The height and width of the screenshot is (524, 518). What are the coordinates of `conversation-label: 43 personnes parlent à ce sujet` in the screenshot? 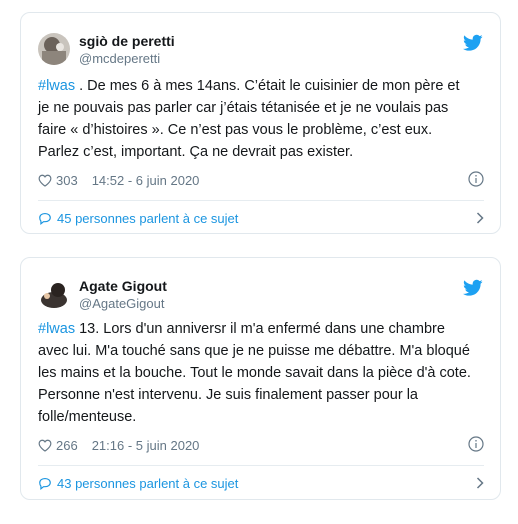 It's located at (147, 483).